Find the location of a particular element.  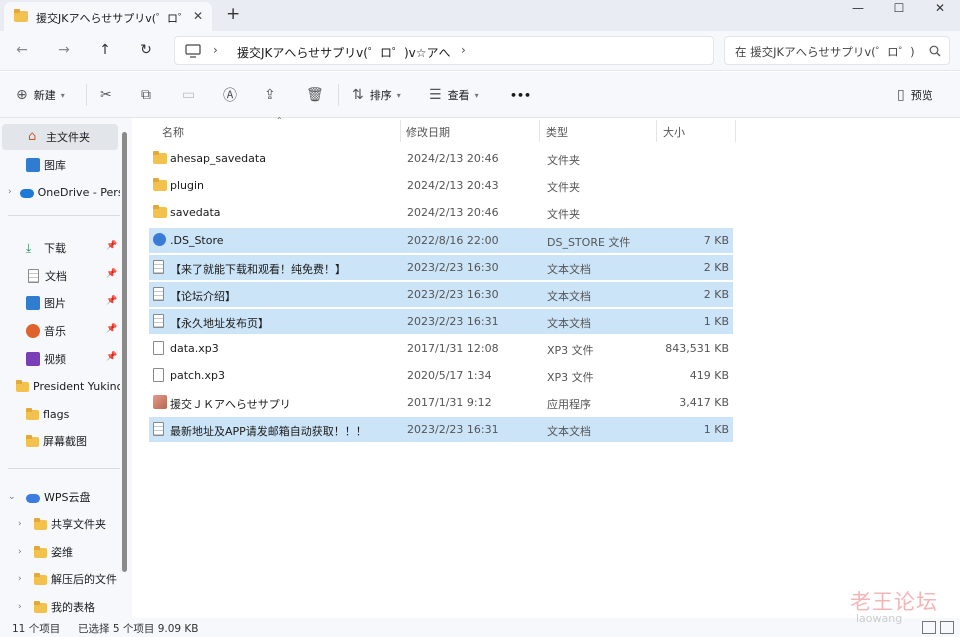

file-date: 2022/8/16 22:00 is located at coordinates (453, 240).